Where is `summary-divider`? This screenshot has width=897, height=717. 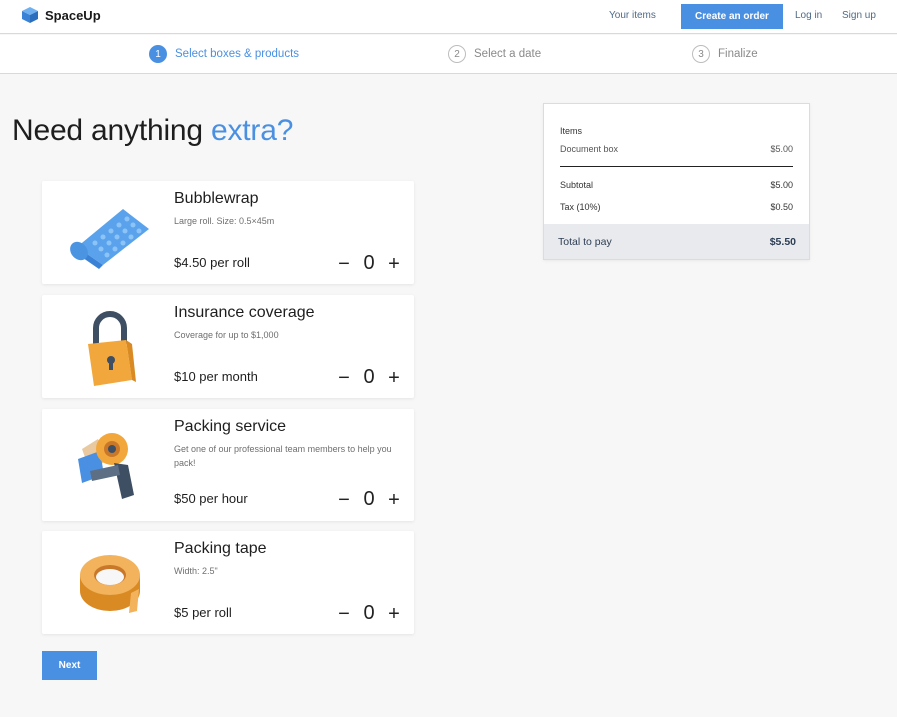
summary-divider is located at coordinates (676, 166).